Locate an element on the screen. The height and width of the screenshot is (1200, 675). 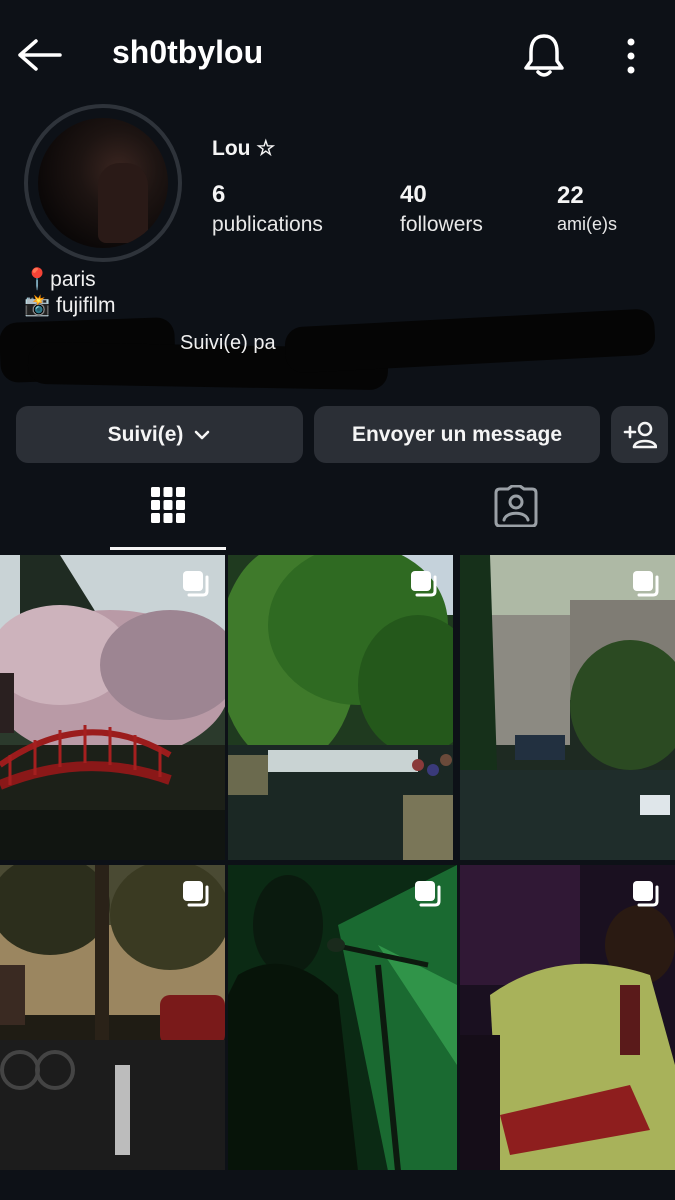
tagged-icon is located at coordinates (516, 506).